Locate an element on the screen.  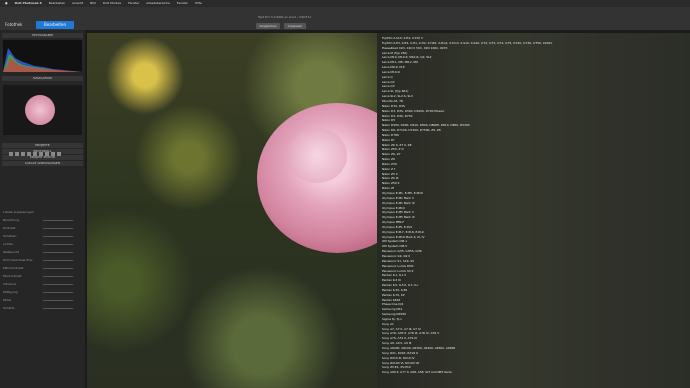
adjust-row: Kontrast is located at coordinates (42, 228).